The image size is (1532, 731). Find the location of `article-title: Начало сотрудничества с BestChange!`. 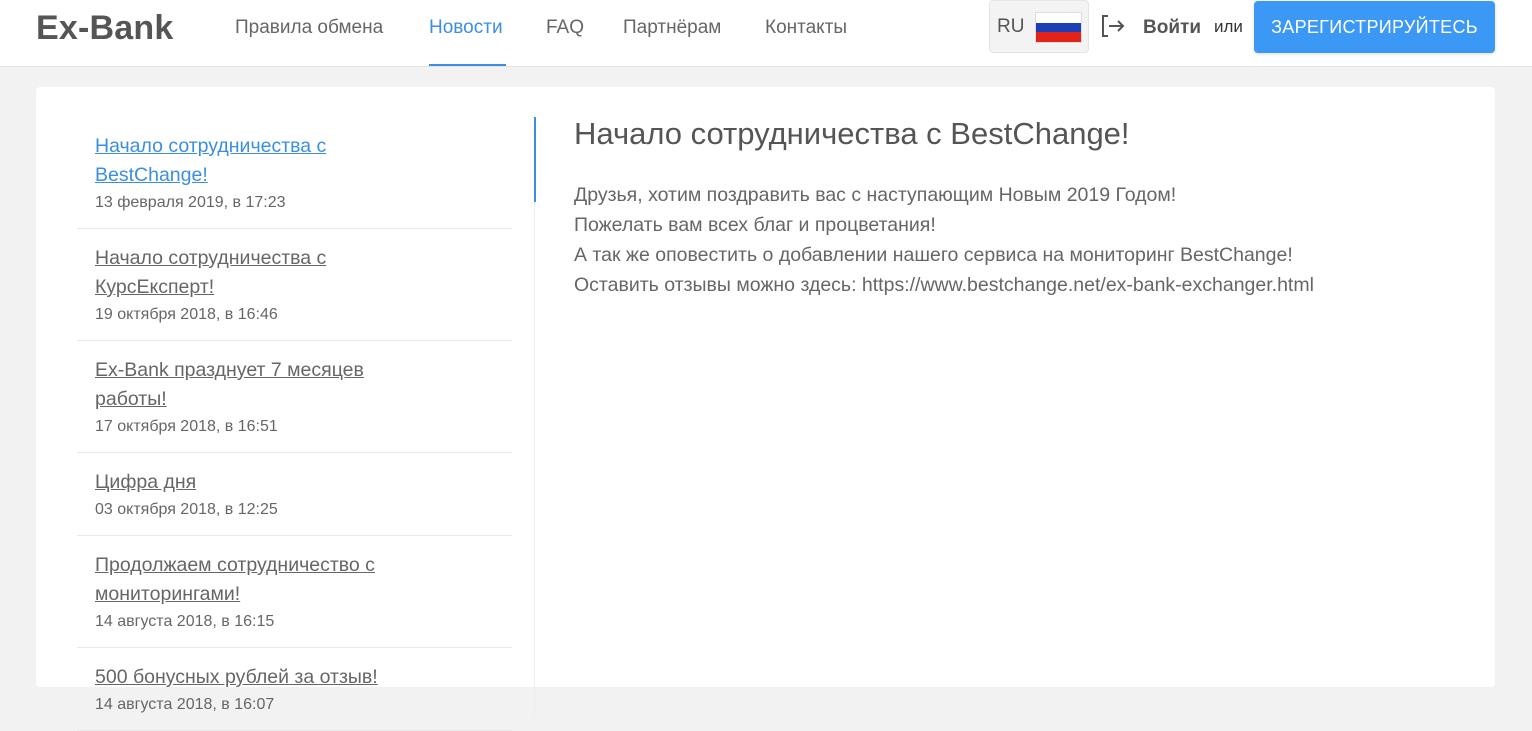

article-title: Начало сотрудничества с BestChange! is located at coordinates (852, 133).